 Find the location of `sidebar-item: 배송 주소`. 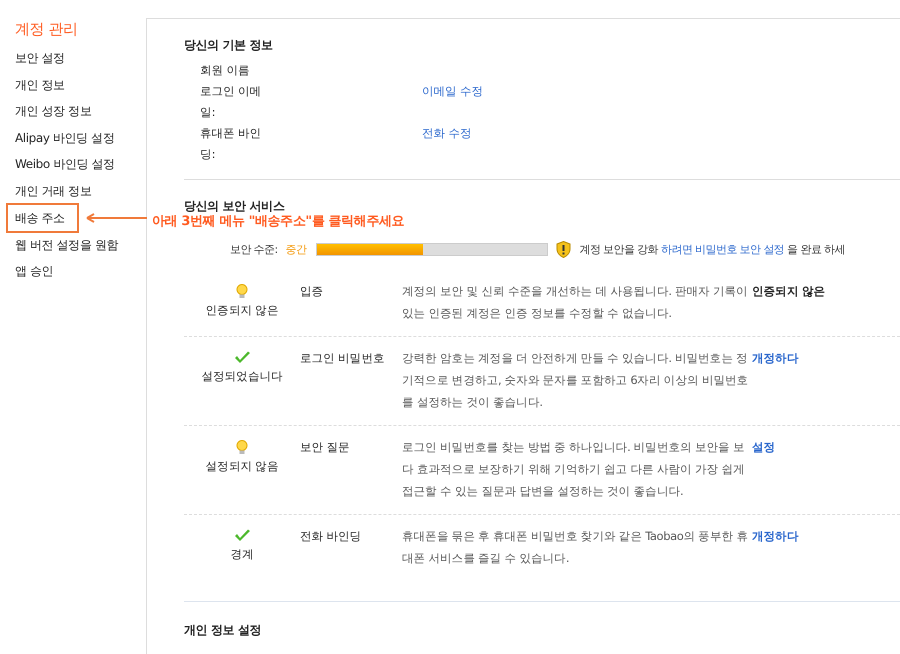

sidebar-item: 배송 주소 is located at coordinates (42, 217).